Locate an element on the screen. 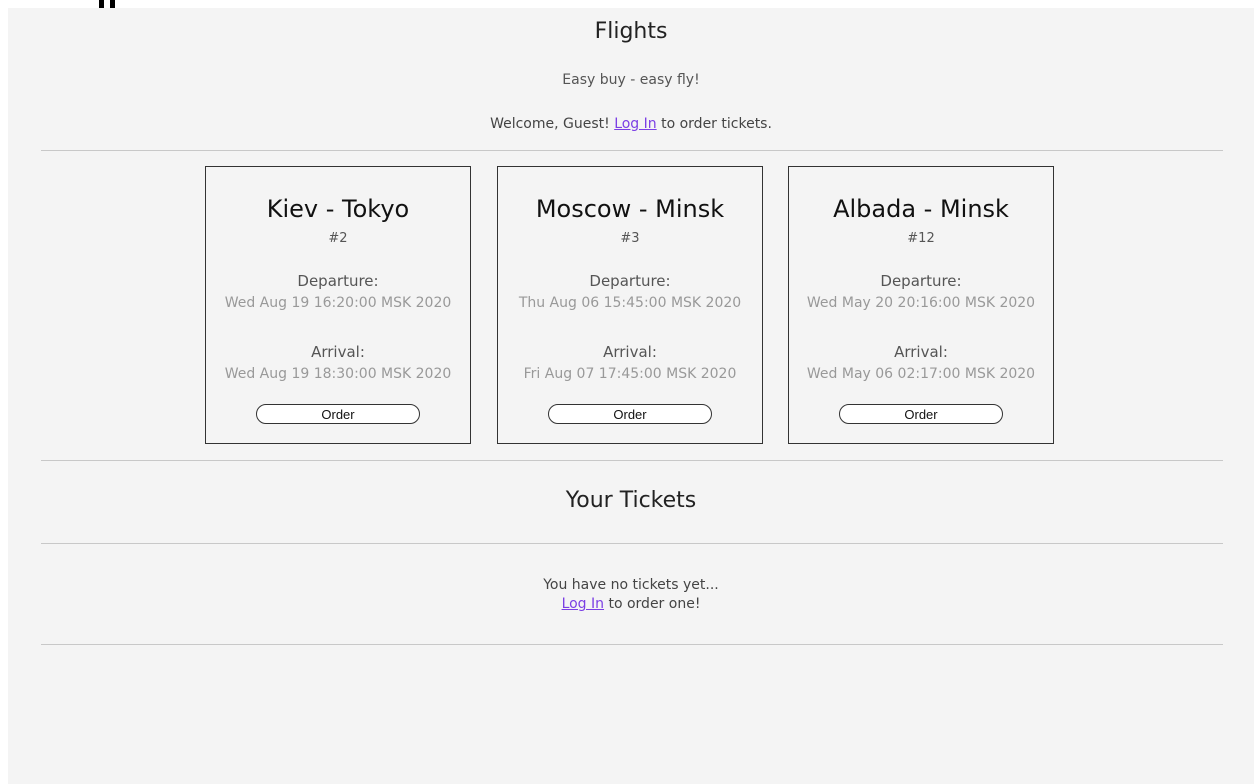 The width and height of the screenshot is (1260, 784). arrival-date: Wed May 06 02:17:00 MSK 2020 is located at coordinates (921, 374).